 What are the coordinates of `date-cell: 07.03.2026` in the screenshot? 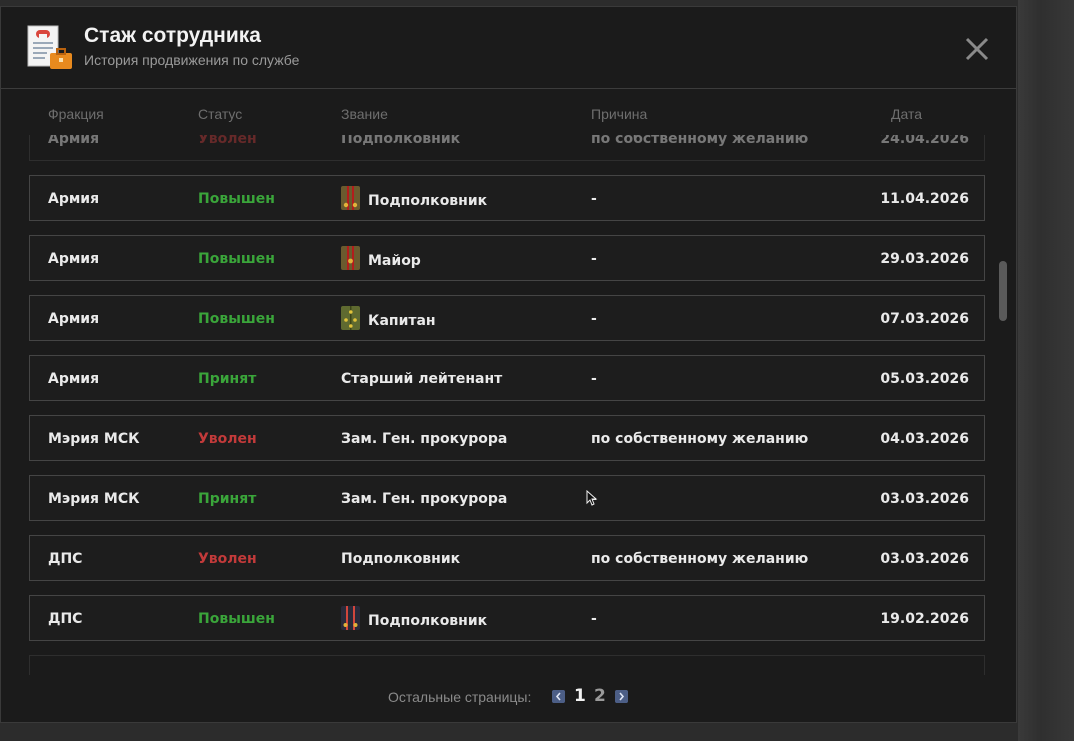 It's located at (924, 319).